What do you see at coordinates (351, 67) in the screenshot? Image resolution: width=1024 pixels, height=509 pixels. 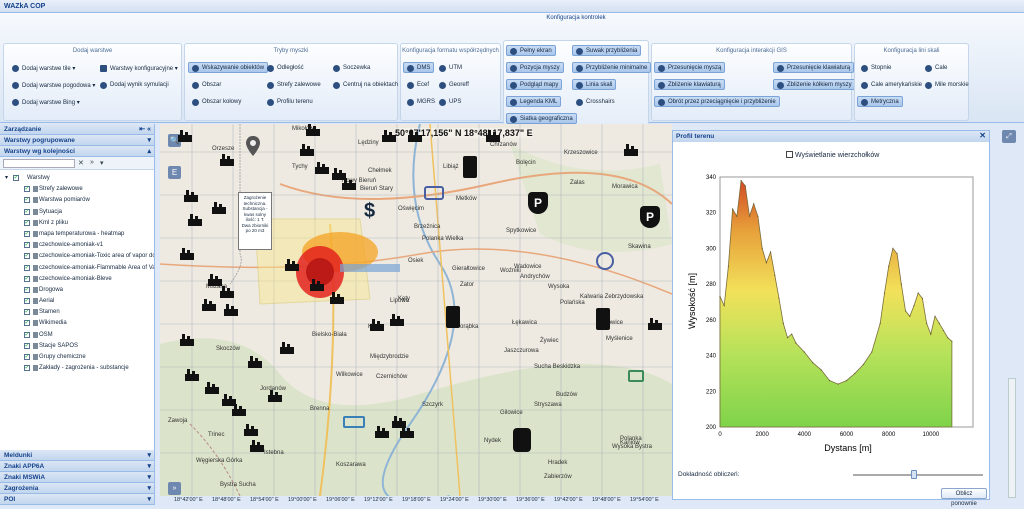 I see `lens-button: Soczewka` at bounding box center [351, 67].